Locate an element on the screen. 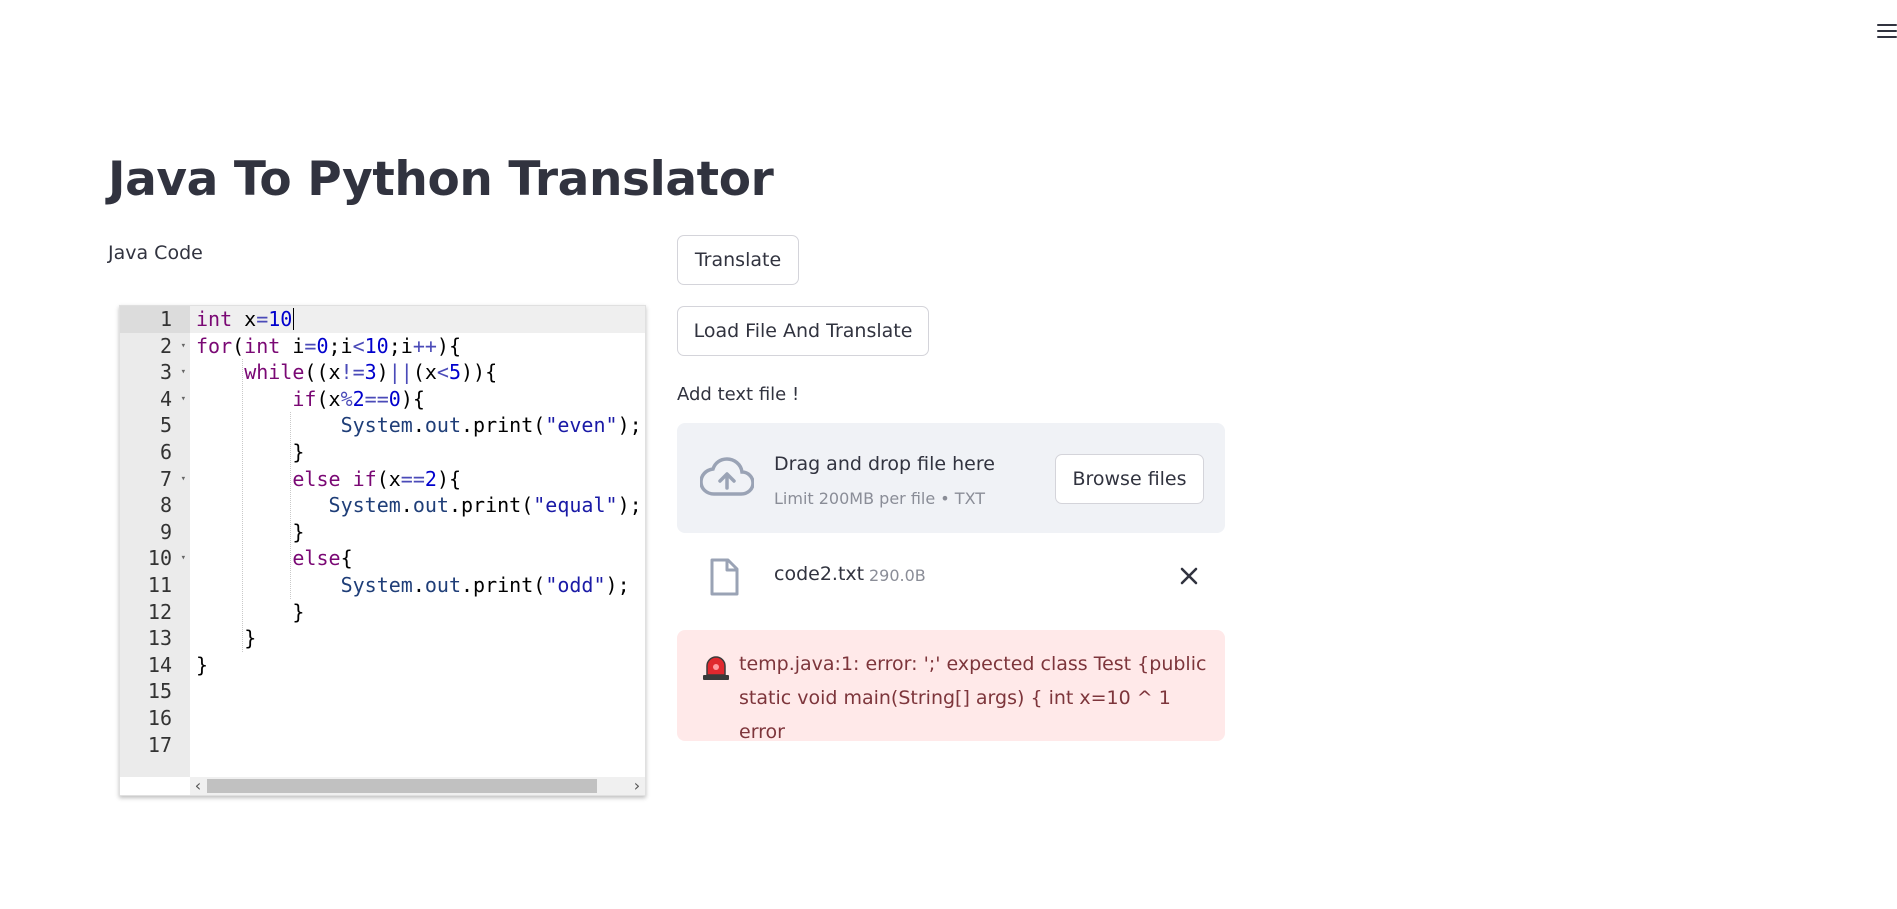  code-line: System.out.print("odd"); is located at coordinates (485, 585).